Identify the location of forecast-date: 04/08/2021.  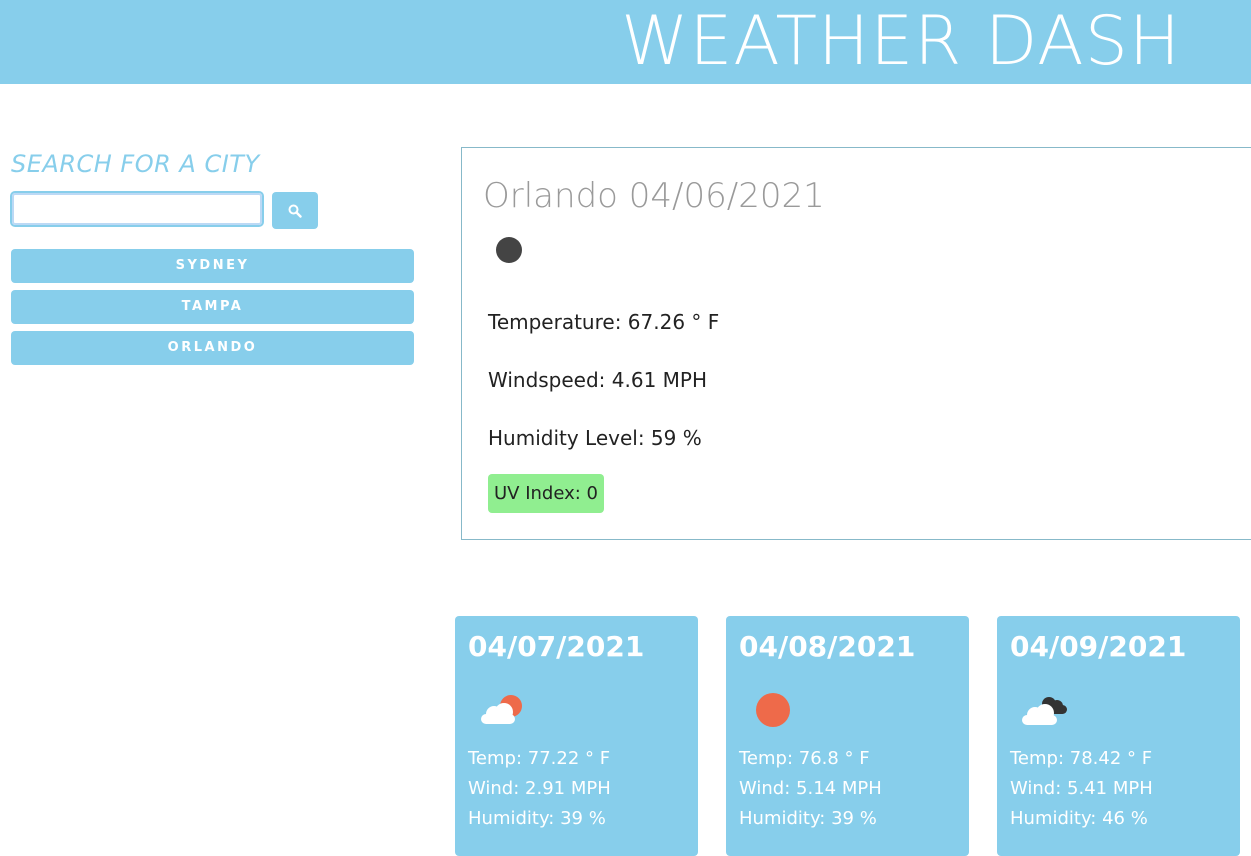
(827, 646).